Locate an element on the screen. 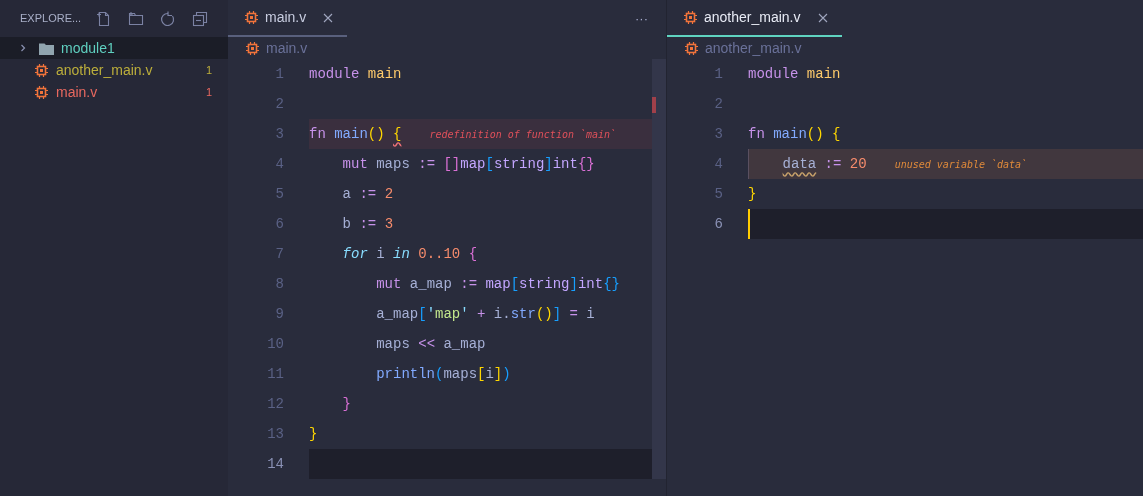  more-actions-button: ··· is located at coordinates (641, 18).